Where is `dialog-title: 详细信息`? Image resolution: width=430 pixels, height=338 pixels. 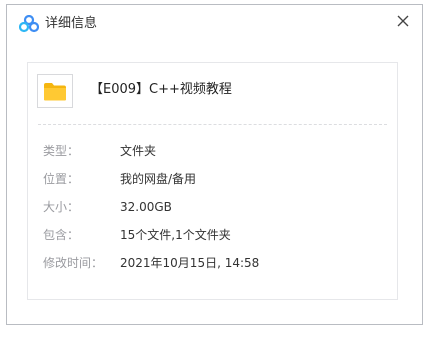 dialog-title: 详细信息 is located at coordinates (71, 23).